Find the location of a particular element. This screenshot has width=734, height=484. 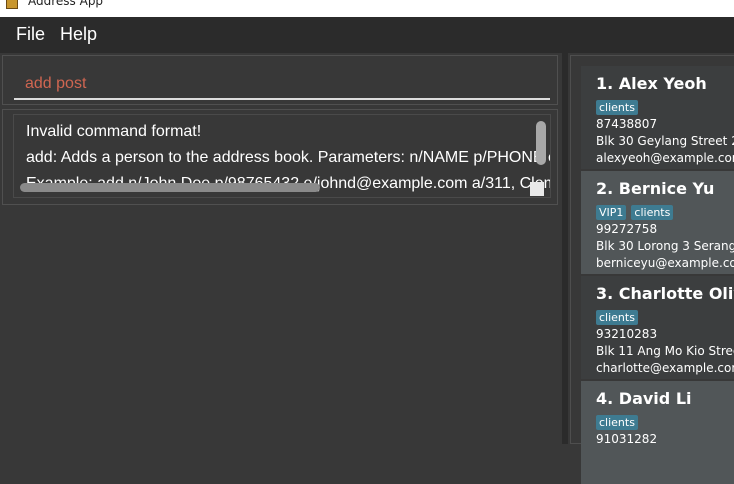

command-input is located at coordinates (282, 85).